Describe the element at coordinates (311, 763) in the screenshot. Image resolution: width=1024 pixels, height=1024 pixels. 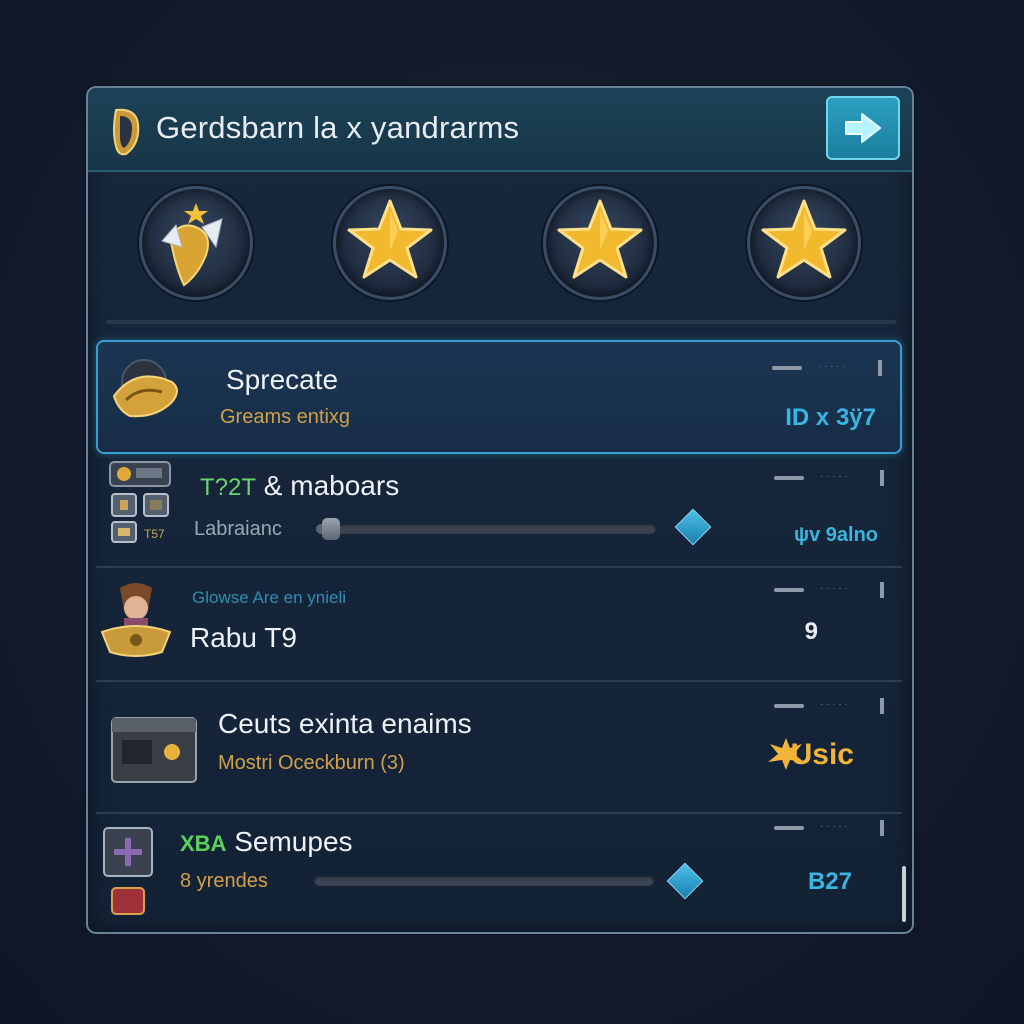
I see `row-subtitle: Mostri Oceckburn (3)` at that location.